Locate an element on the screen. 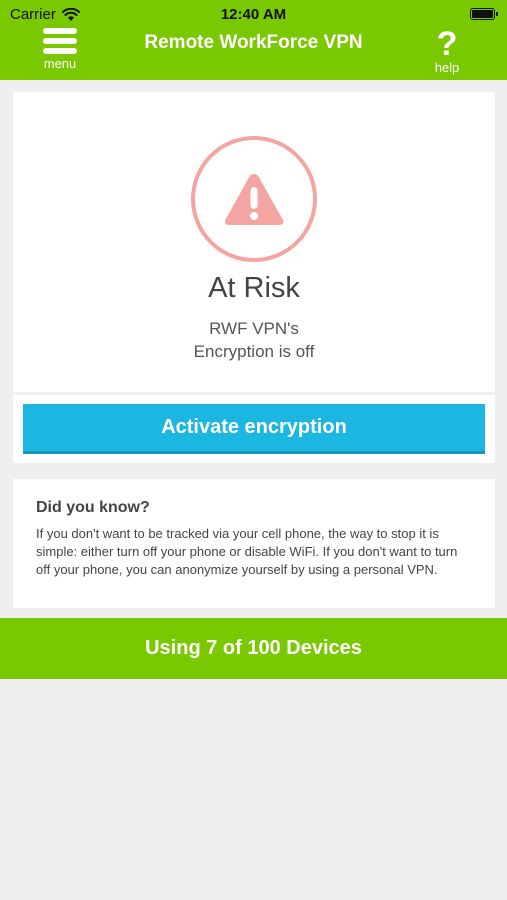 The width and height of the screenshot is (507, 900). status-line-2: Encryption is off is located at coordinates (254, 351).